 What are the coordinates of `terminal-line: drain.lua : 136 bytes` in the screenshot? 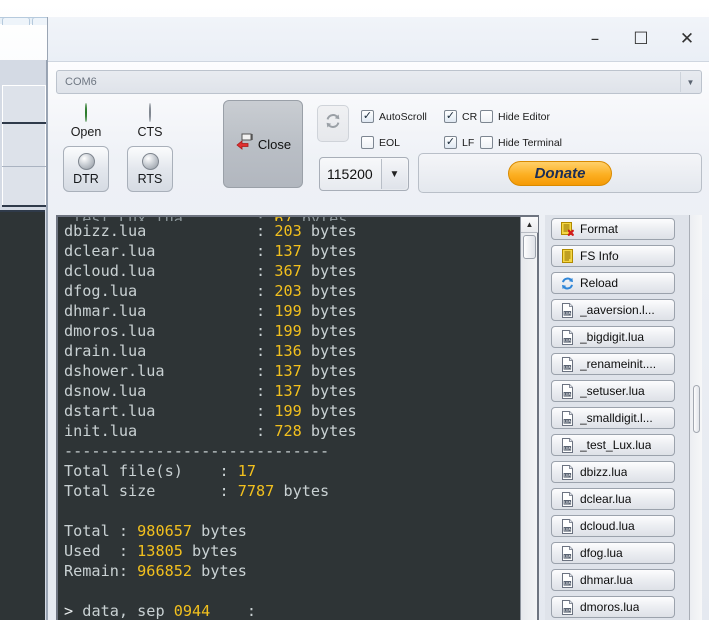 It's located at (292, 351).